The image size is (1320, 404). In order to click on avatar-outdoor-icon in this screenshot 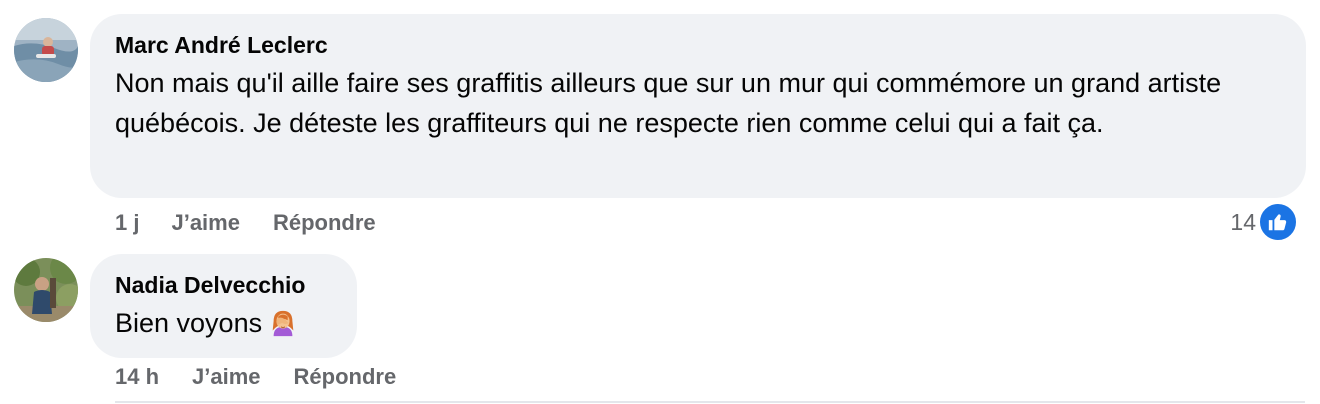, I will do `click(46, 290)`.